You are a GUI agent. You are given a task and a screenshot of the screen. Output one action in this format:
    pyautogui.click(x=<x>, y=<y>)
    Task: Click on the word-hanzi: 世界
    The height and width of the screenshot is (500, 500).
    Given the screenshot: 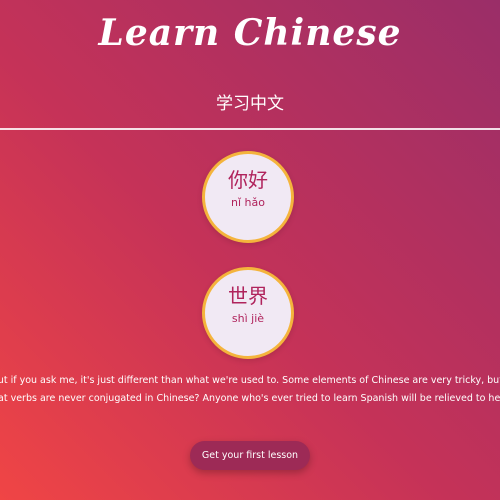 What is the action you would take?
    pyautogui.click(x=248, y=296)
    